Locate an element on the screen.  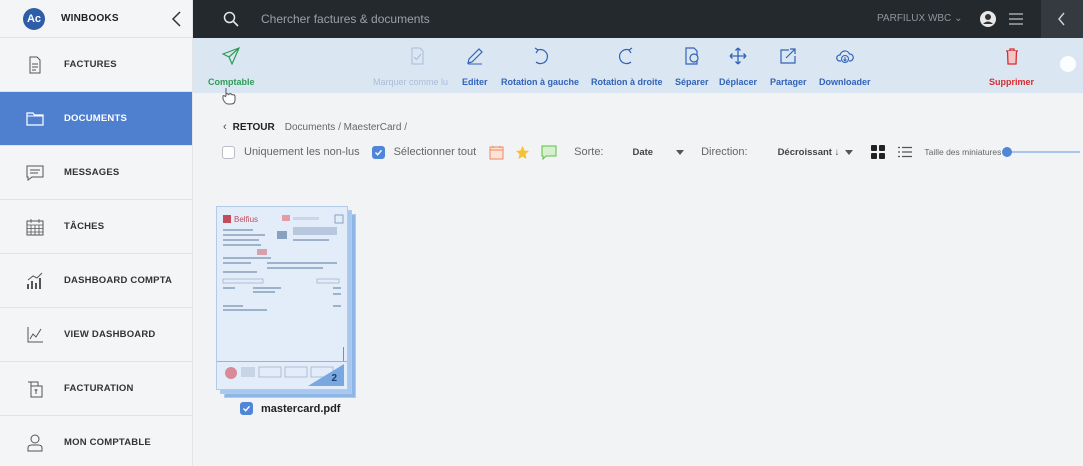
sidebar-item-documents: DOCUMENTS is located at coordinates (96, 119).